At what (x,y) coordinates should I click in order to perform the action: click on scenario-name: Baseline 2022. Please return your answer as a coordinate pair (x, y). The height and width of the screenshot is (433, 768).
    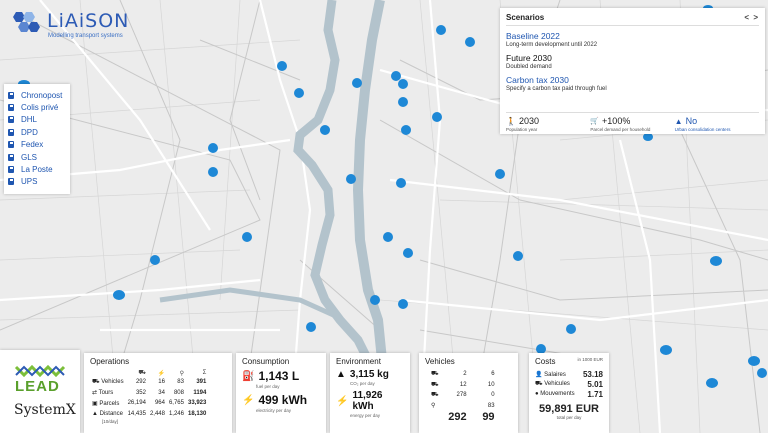
    Looking at the image, I should click on (533, 36).